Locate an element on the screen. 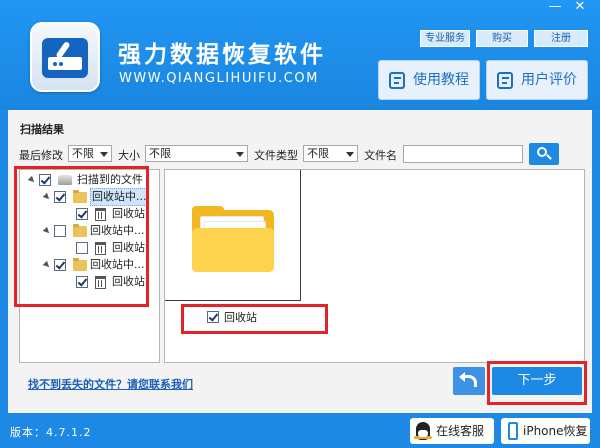 The width and height of the screenshot is (600, 448). app-logo is located at coordinates (65, 57).